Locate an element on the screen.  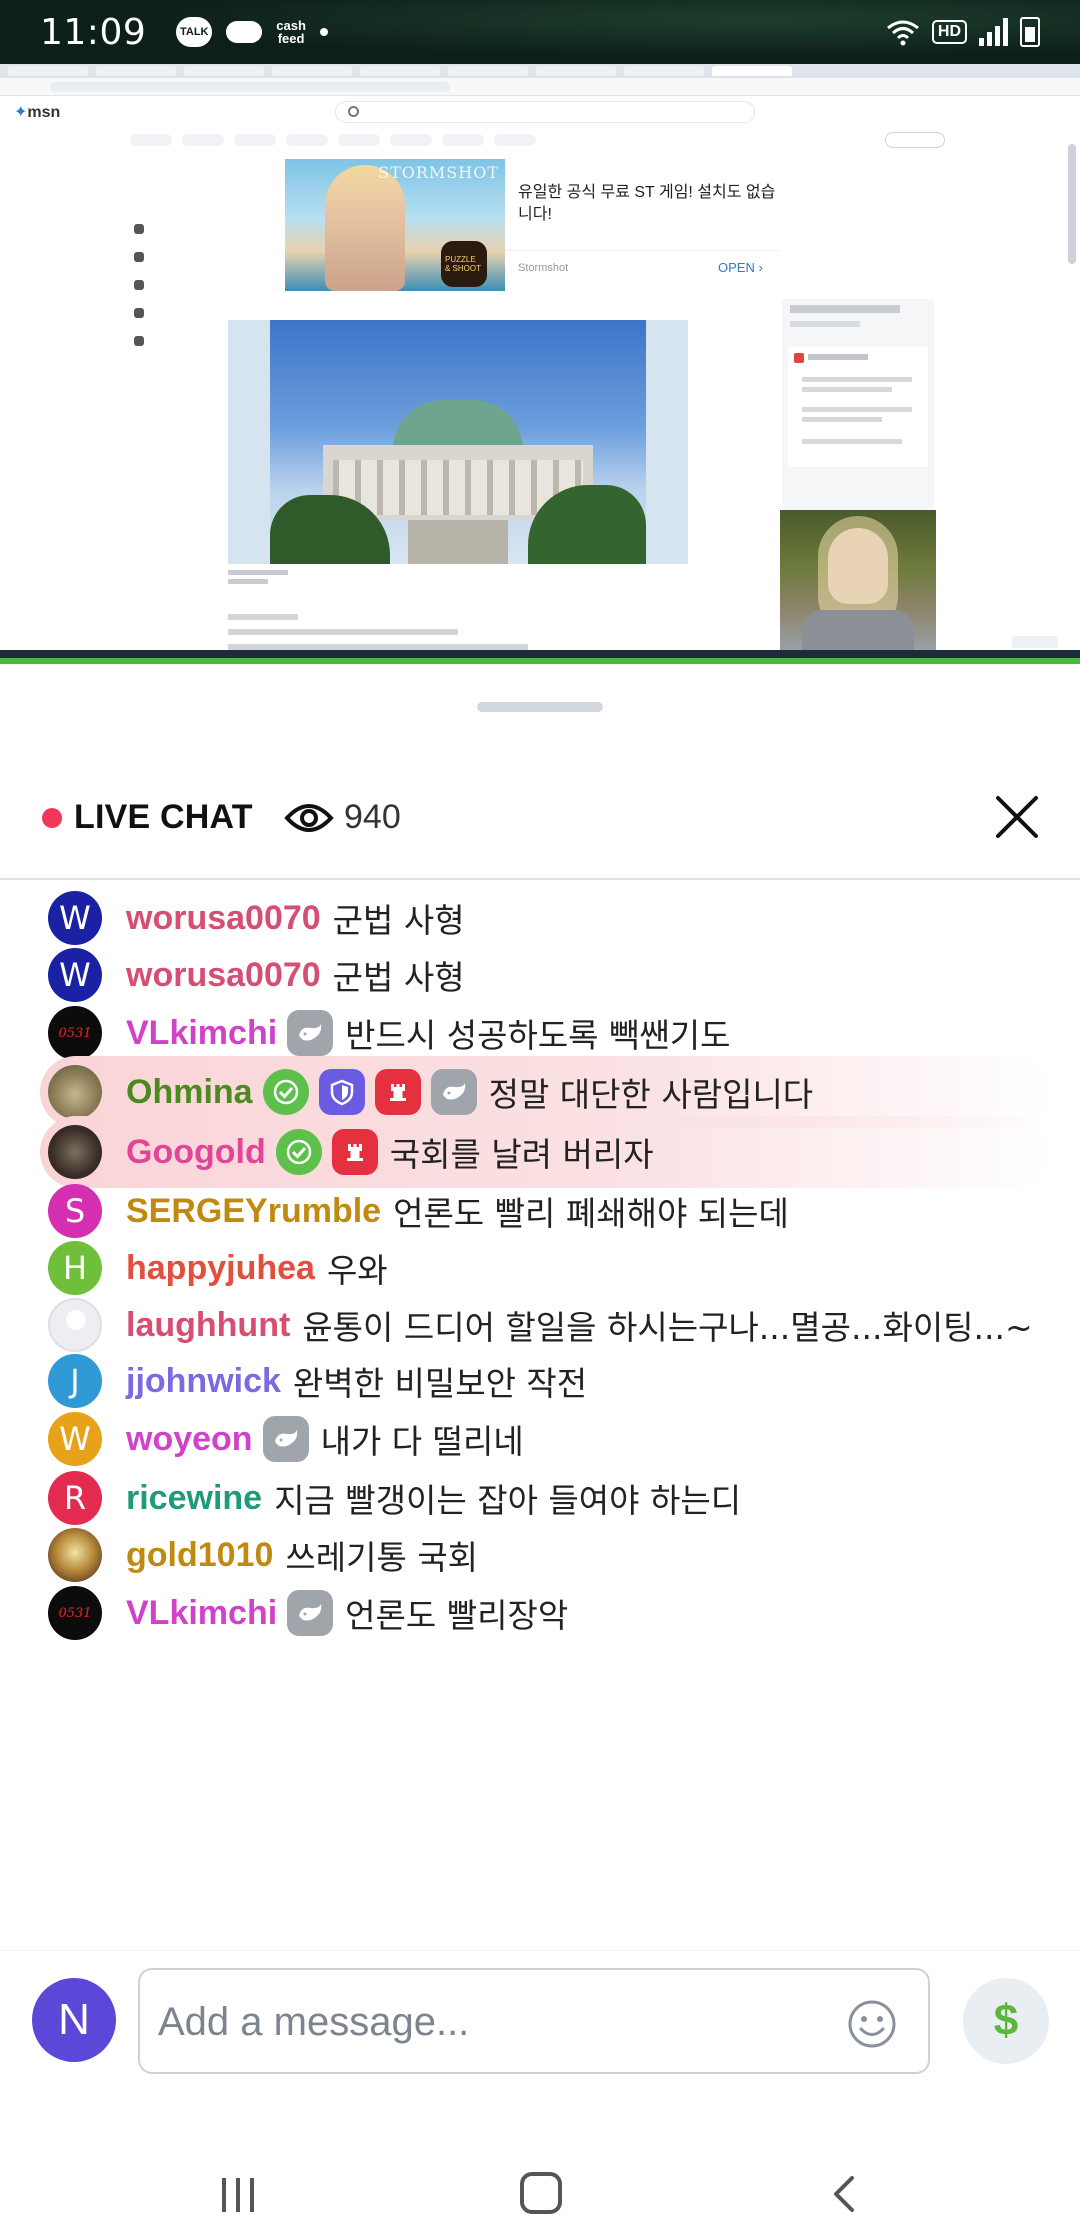
live-chat-title: LIVE CHAT is located at coordinates (163, 817).